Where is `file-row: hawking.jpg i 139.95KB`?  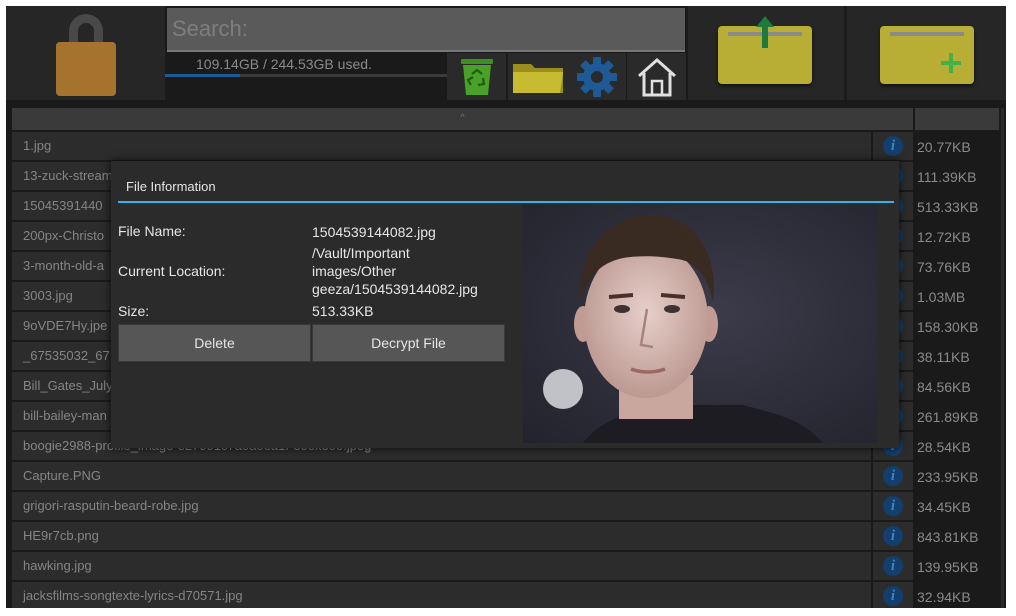
file-row: hawking.jpg i 139.95KB is located at coordinates (507, 567).